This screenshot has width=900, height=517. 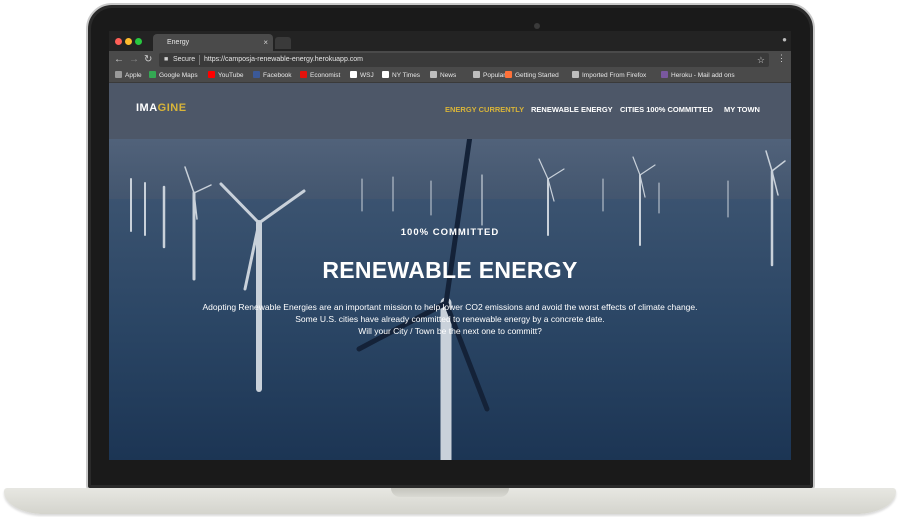 What do you see at coordinates (367, 75) in the screenshot?
I see `bookmark-label: WSJ` at bounding box center [367, 75].